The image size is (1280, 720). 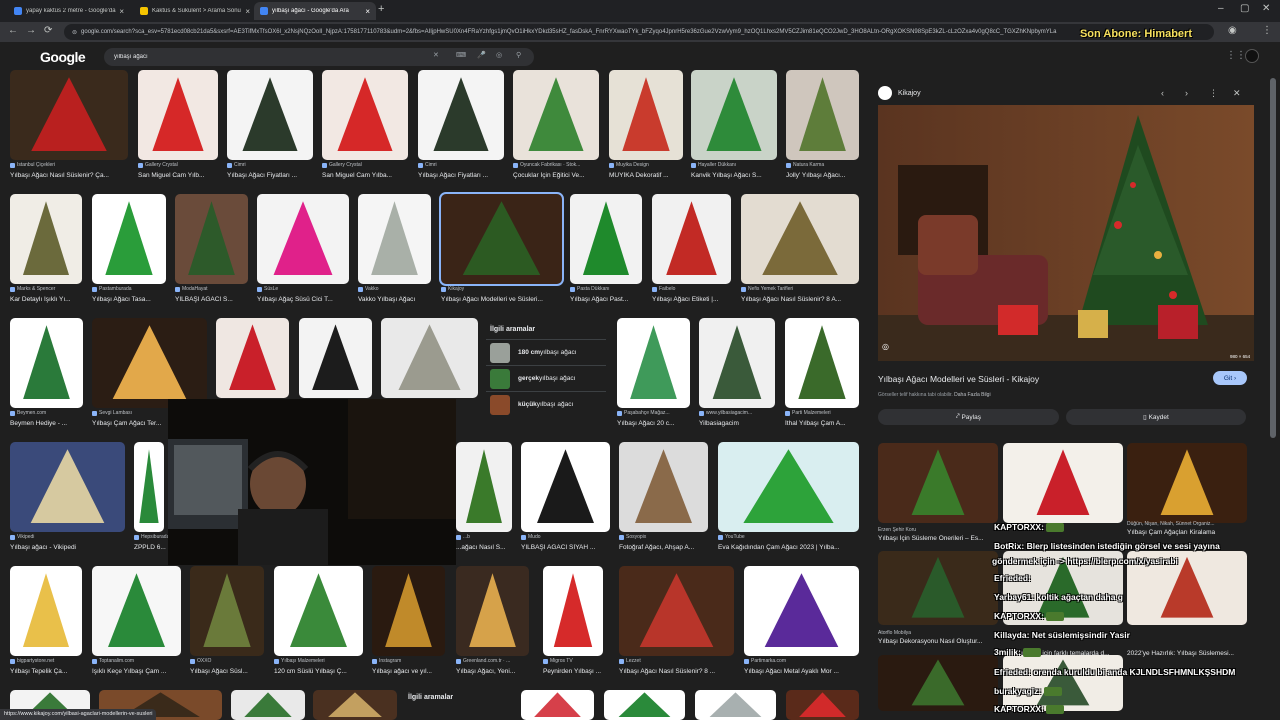 What do you see at coordinates (1230, 378) in the screenshot?
I see `visit-button: Git ›` at bounding box center [1230, 378].